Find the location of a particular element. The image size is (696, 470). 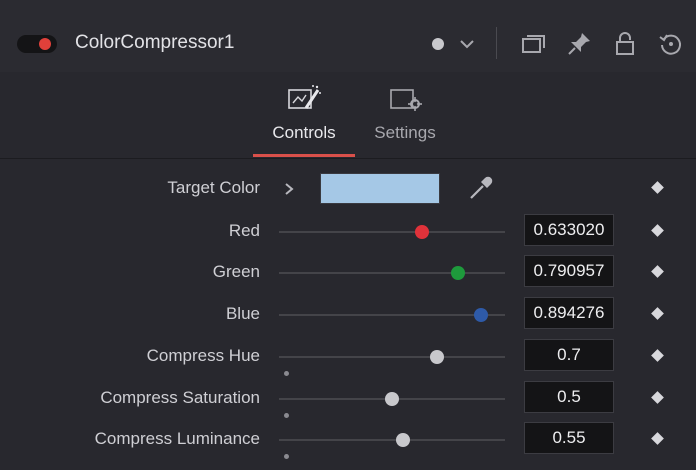

red-value-field: 0.633020 is located at coordinates (569, 230).